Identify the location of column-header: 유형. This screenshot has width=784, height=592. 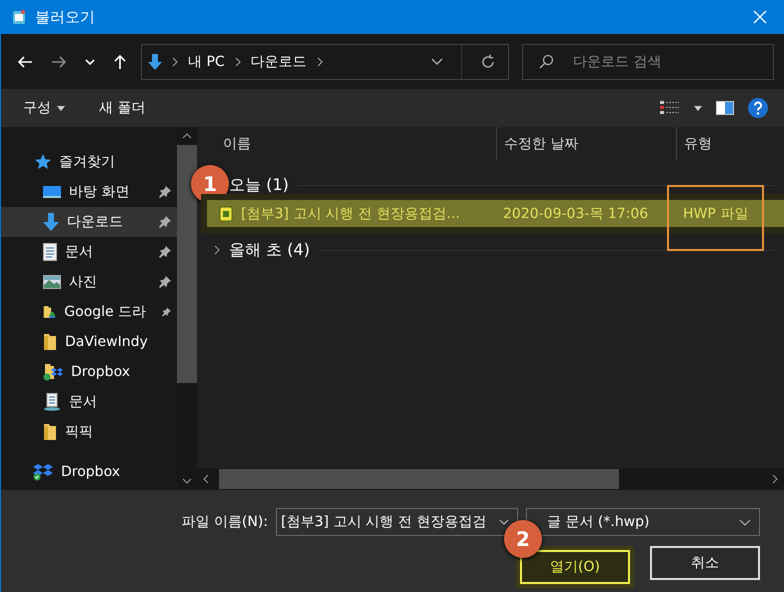
(730, 143).